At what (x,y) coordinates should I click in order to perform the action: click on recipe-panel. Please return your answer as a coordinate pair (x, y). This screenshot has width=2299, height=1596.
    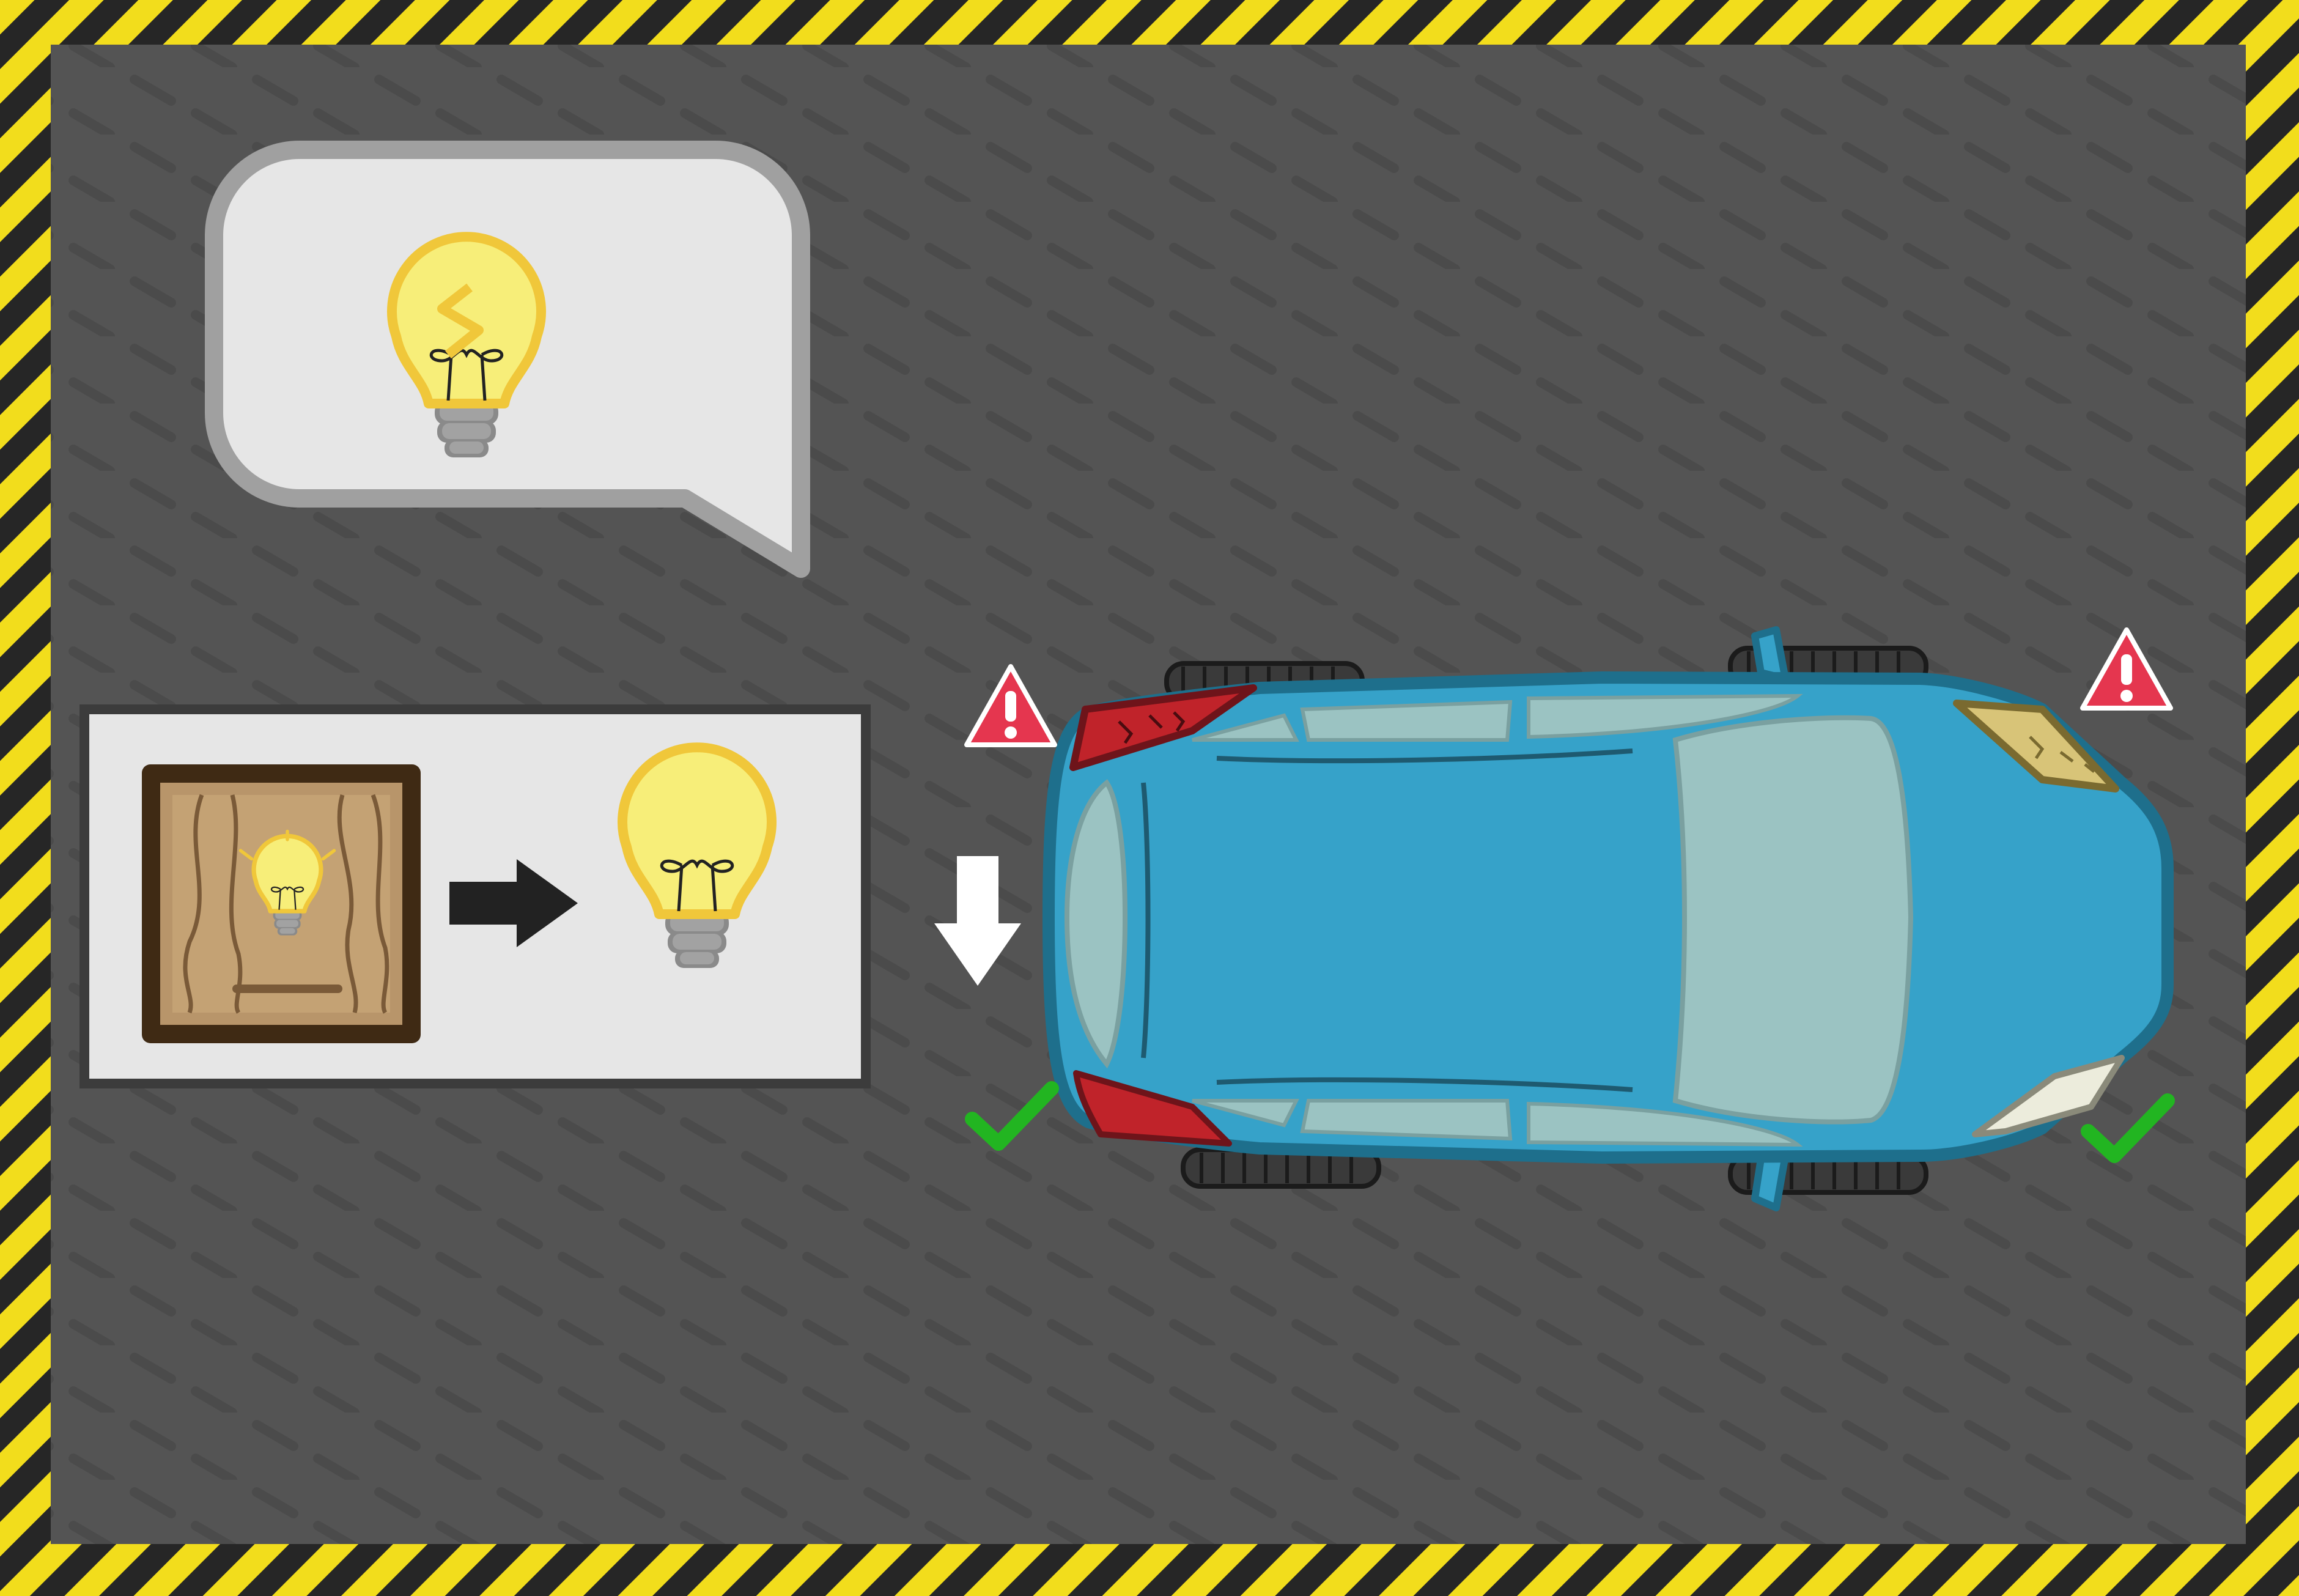
    Looking at the image, I should click on (475, 896).